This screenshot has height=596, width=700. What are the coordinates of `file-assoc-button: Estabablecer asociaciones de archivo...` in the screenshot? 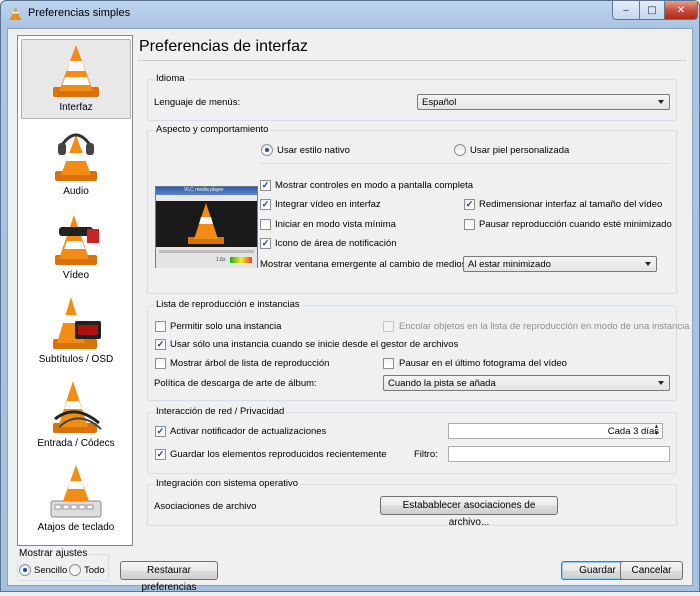 It's located at (469, 512).